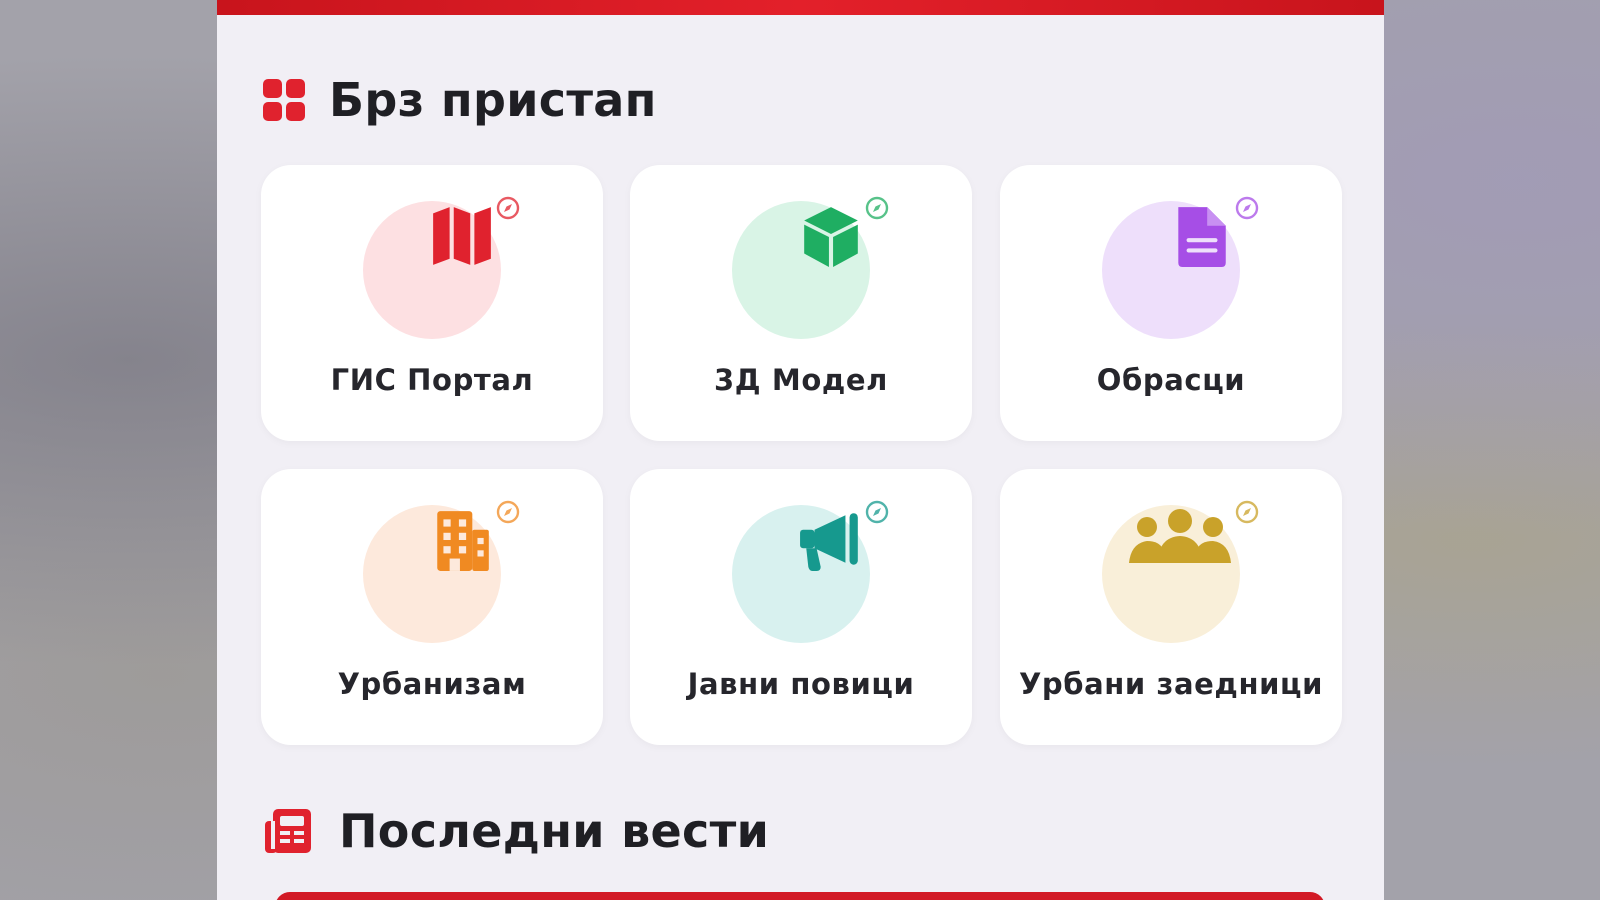  Describe the element at coordinates (1171, 607) in the screenshot. I see `quick-access-card-urban-communities: Урбани заедници` at that location.